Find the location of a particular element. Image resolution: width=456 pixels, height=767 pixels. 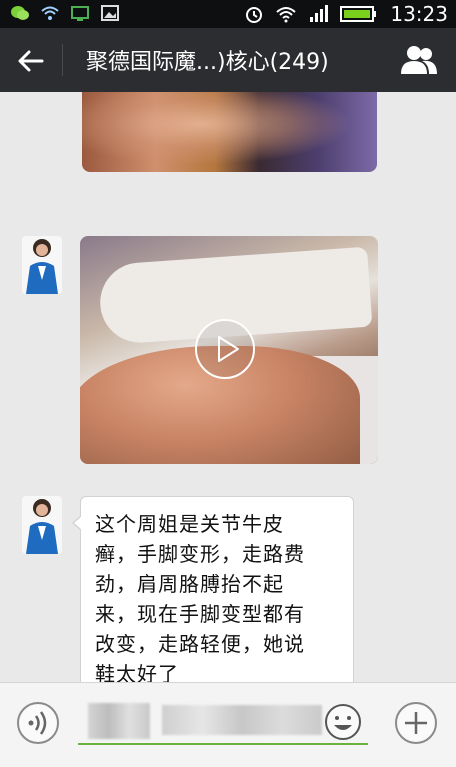

message-input-content is located at coordinates (242, 720).